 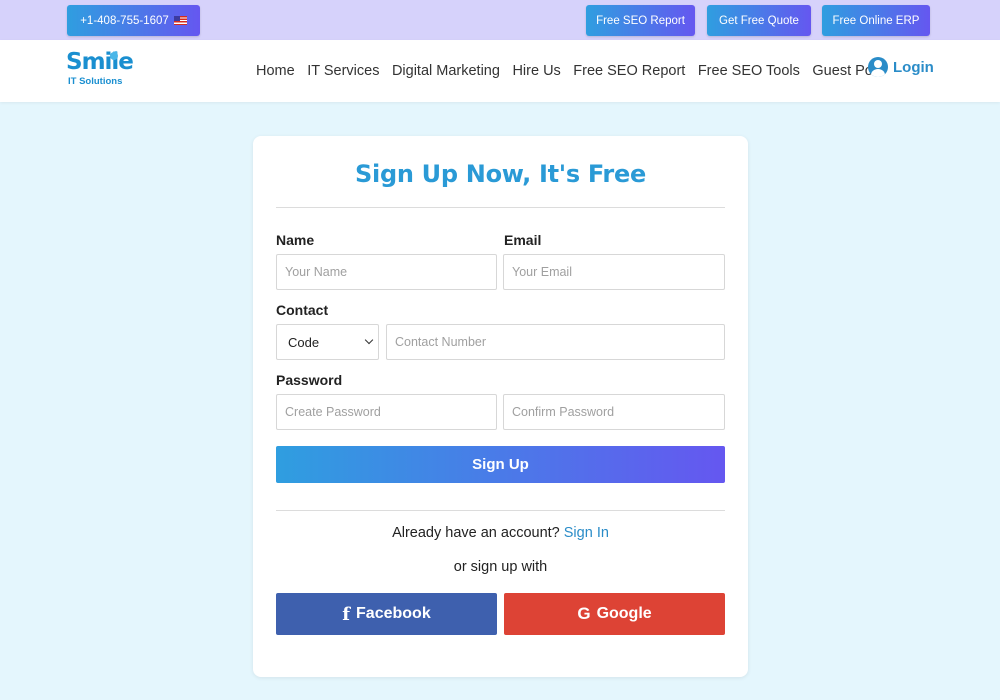 What do you see at coordinates (555, 342) in the screenshot?
I see `contact-number-input` at bounding box center [555, 342].